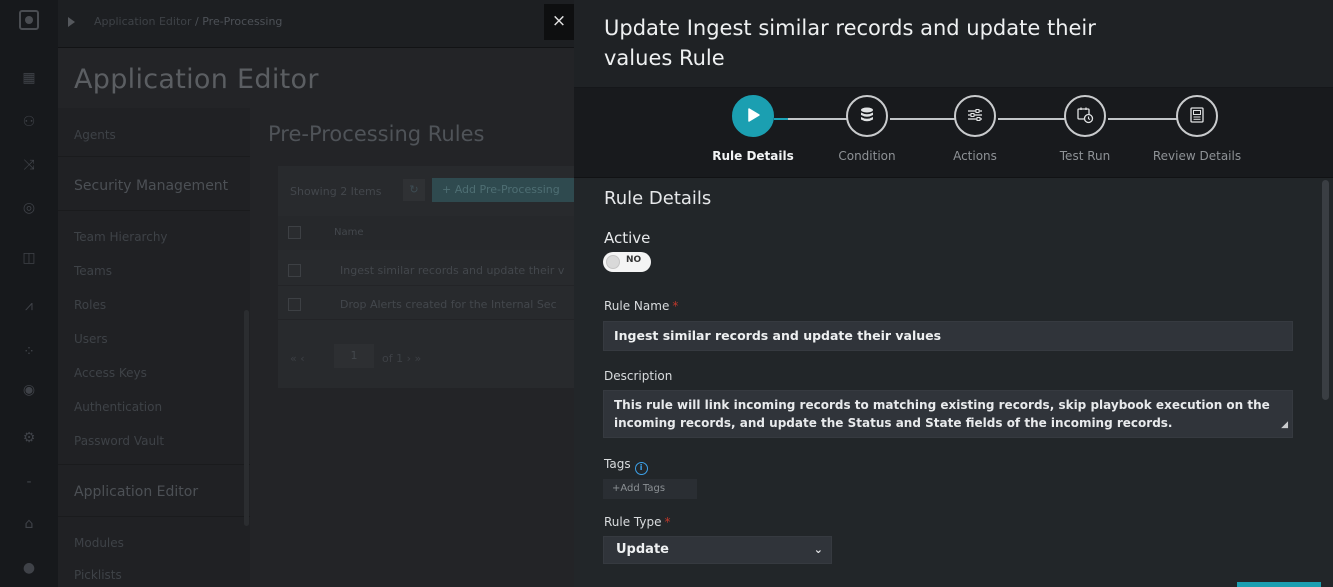 The height and width of the screenshot is (587, 1333). What do you see at coordinates (349, 232) in the screenshot?
I see `column-header-name: Name` at bounding box center [349, 232].